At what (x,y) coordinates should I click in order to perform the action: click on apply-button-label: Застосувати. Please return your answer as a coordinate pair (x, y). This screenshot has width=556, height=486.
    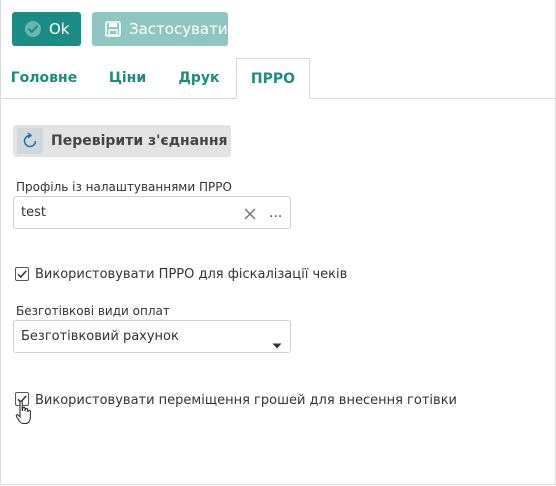
    Looking at the image, I should click on (178, 29).